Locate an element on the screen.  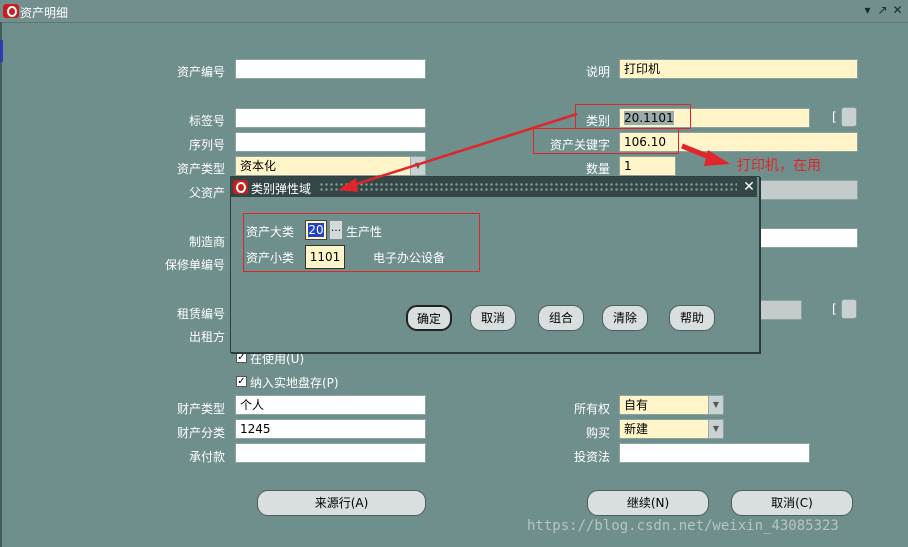
arrow-to-dialog is located at coordinates (463, 150).